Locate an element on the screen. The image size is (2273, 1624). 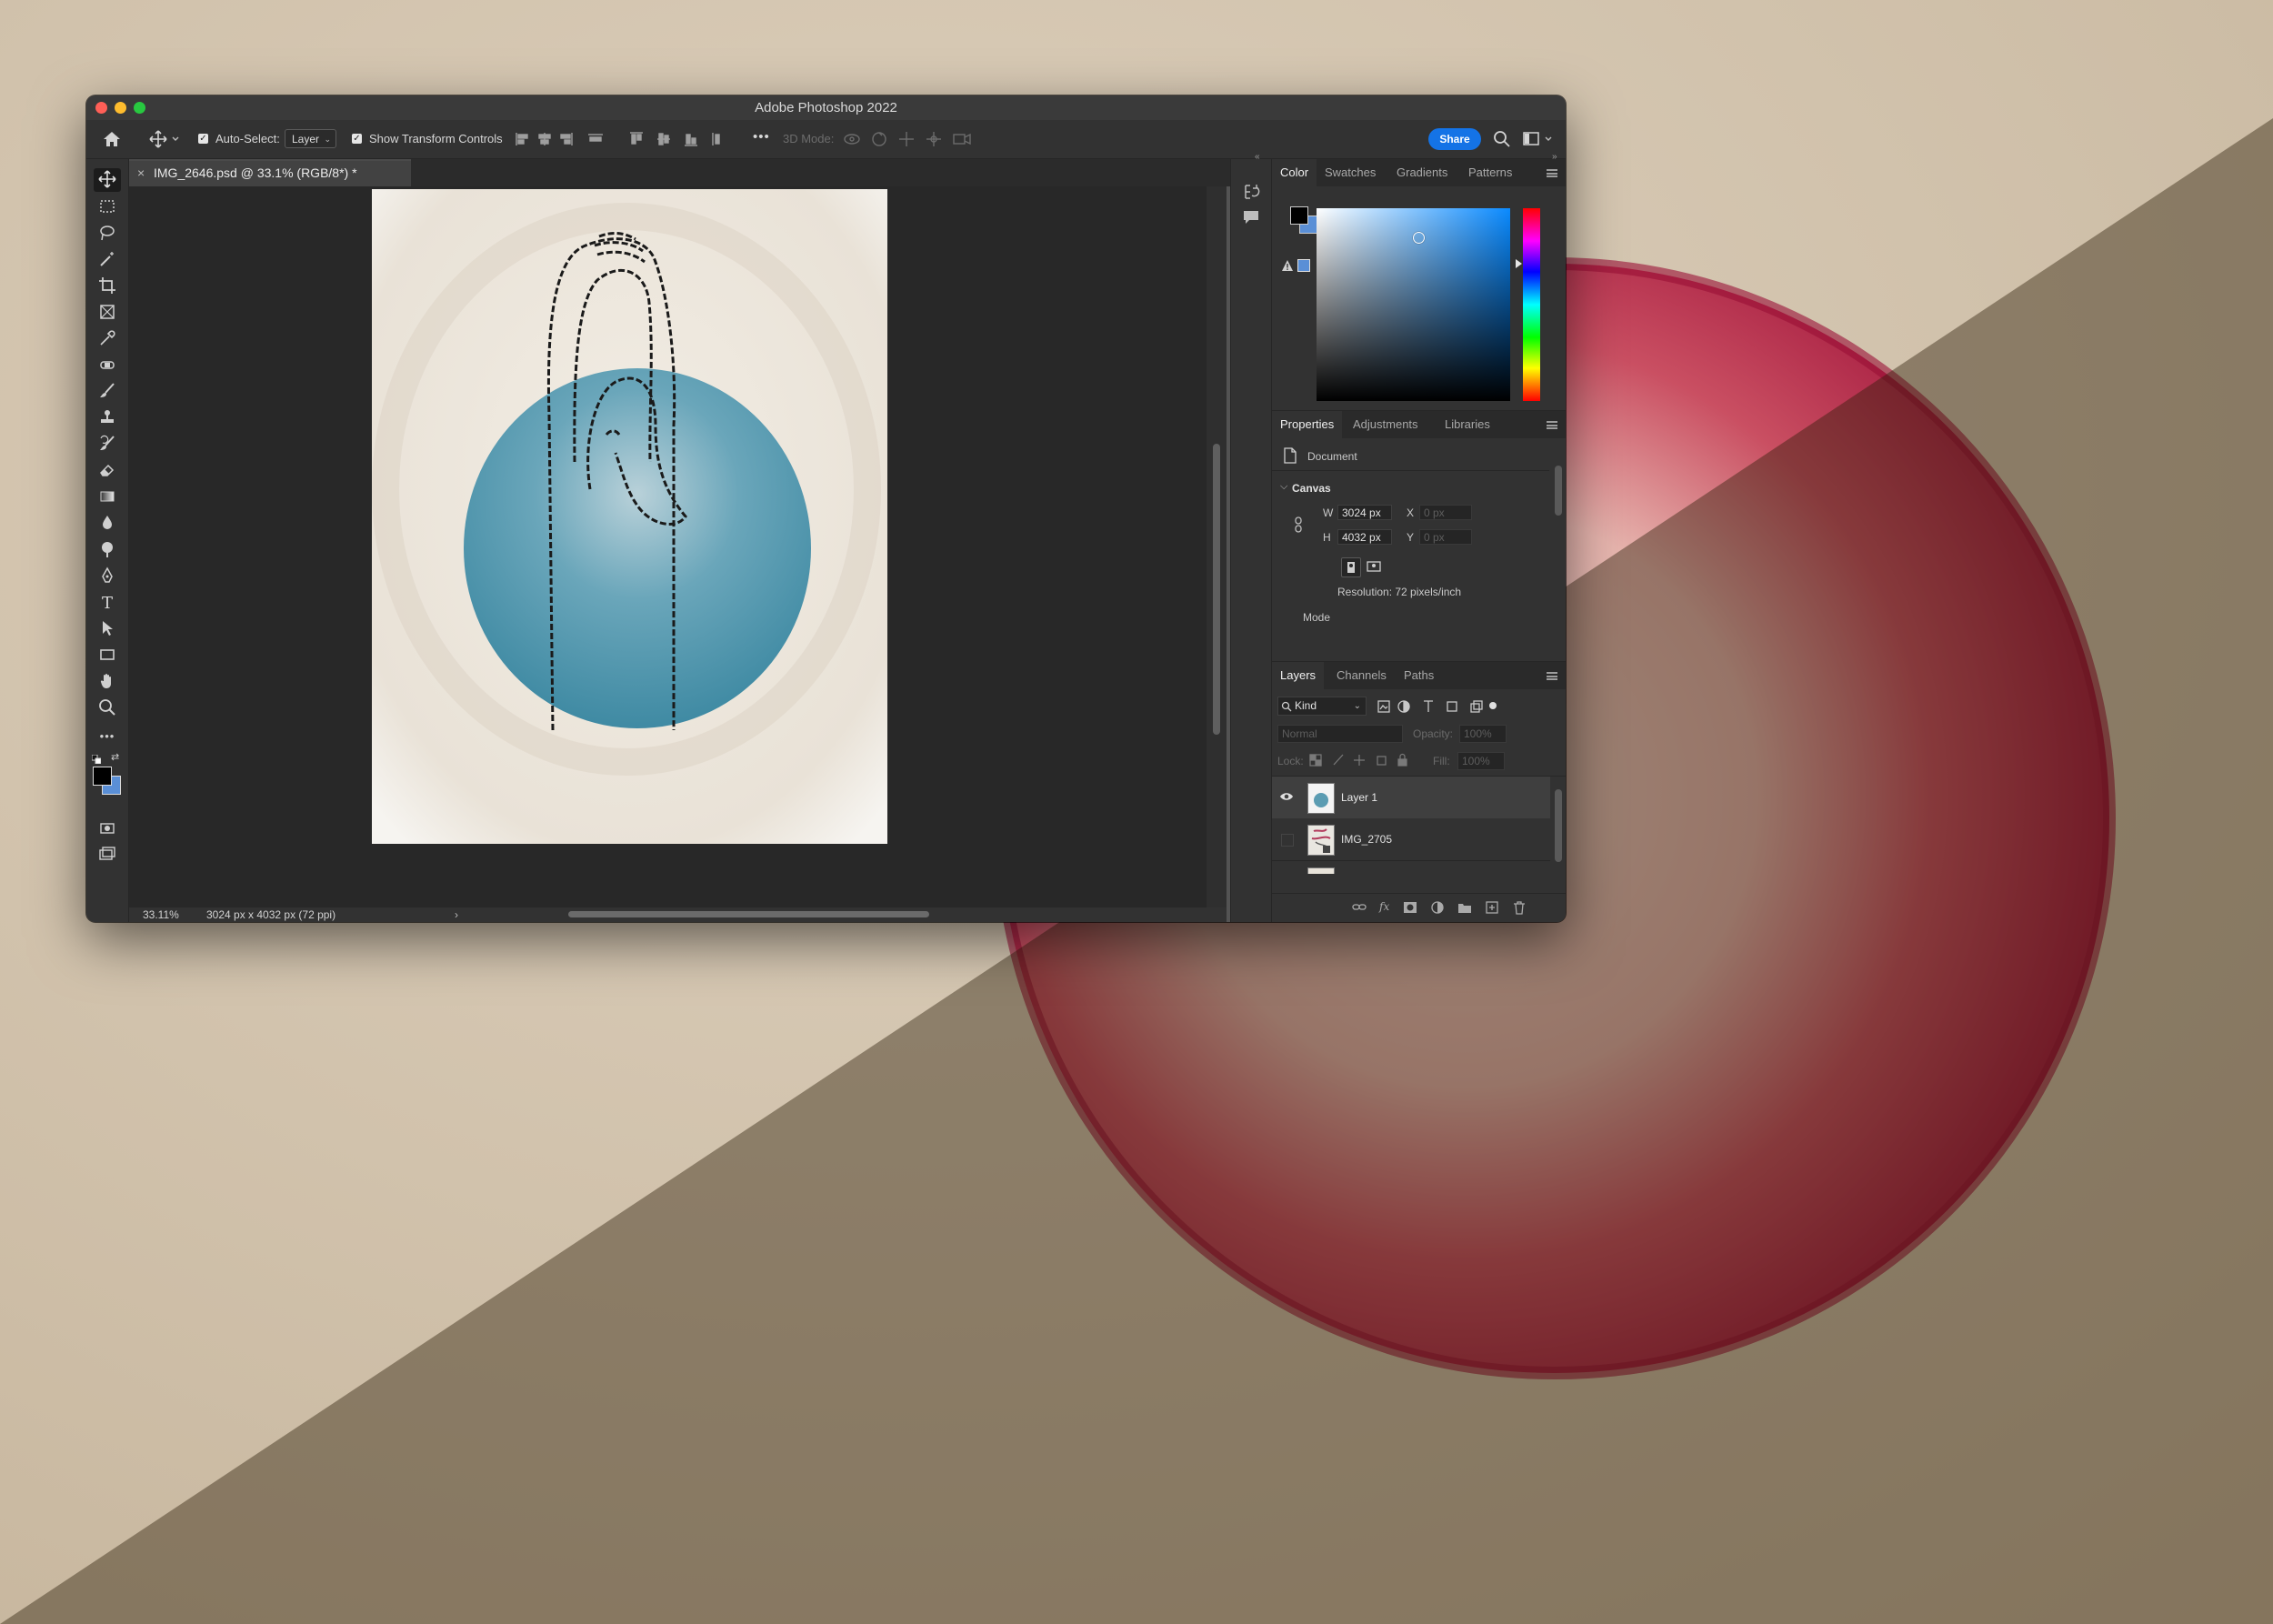
quick-mask-icon is located at coordinates (107, 829).